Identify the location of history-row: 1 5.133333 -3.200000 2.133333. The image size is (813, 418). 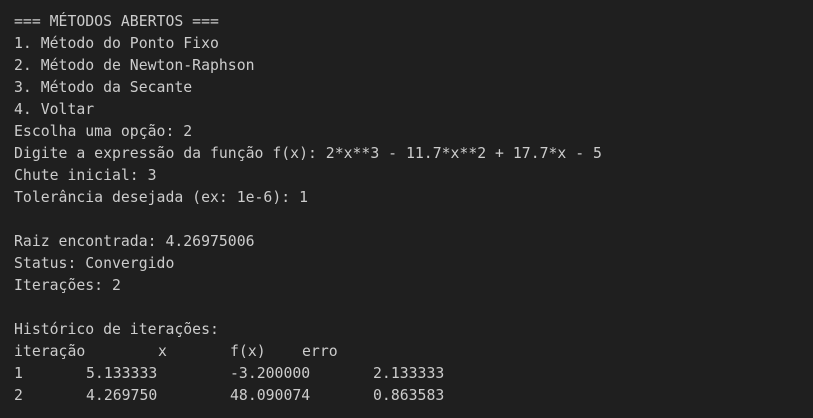
(413, 374).